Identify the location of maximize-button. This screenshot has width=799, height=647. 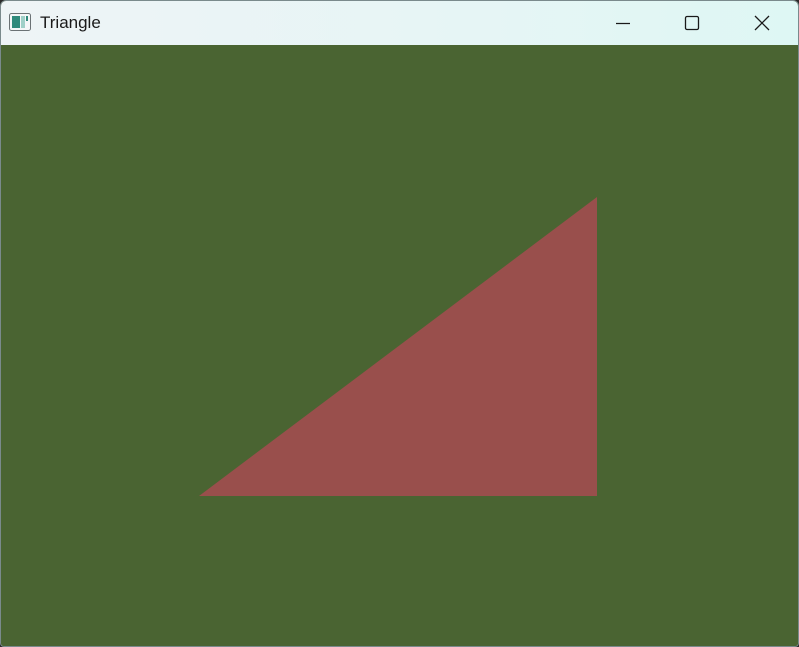
(692, 23).